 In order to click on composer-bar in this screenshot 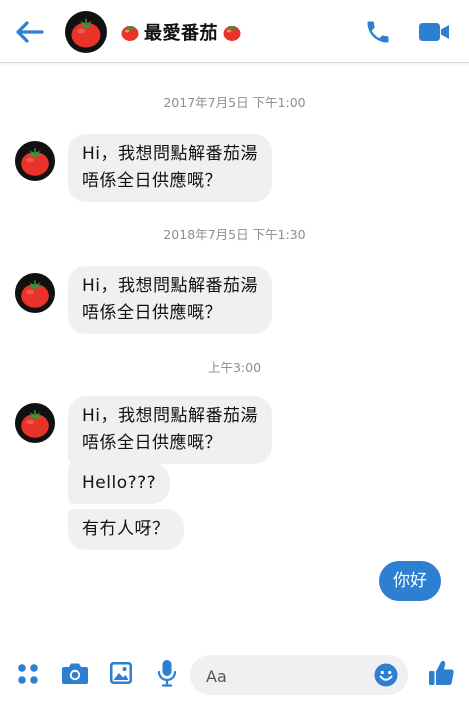, I will do `click(234, 677)`.